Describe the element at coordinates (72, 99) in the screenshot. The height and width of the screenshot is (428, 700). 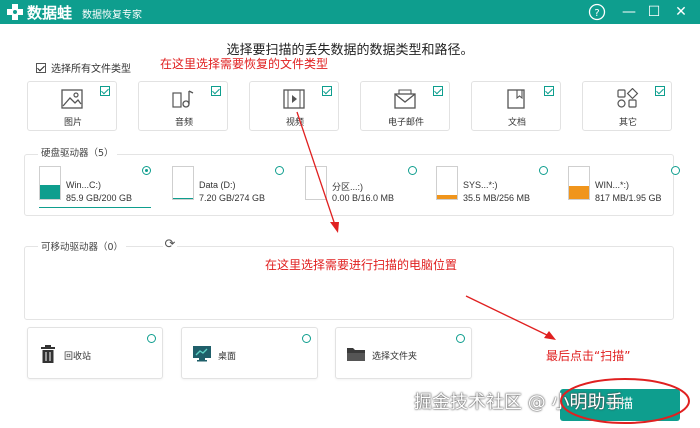
I see `image-icon` at that location.